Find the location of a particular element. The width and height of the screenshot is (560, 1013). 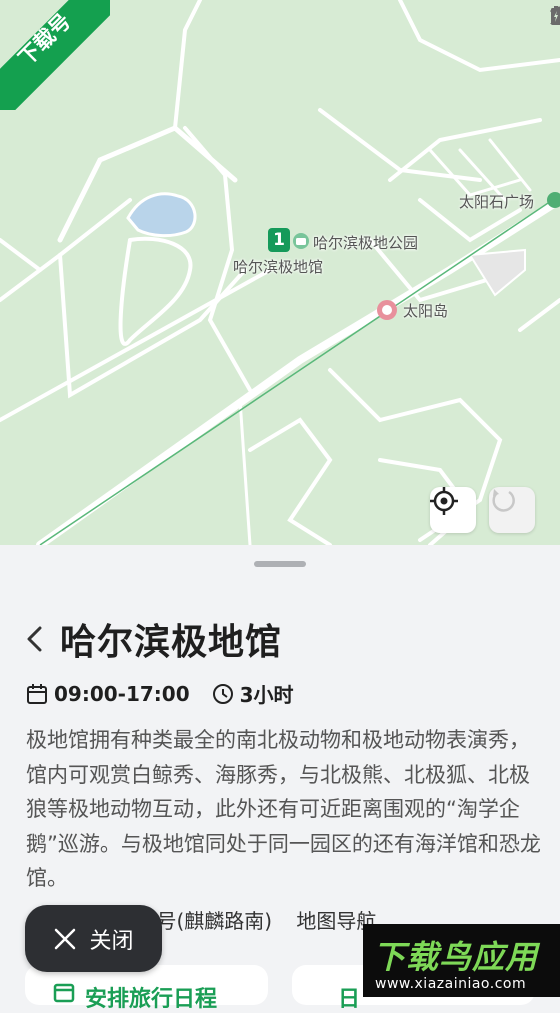

watermark-logo: 下载鸟应用 www.xiazainiao.com is located at coordinates (461, 960).